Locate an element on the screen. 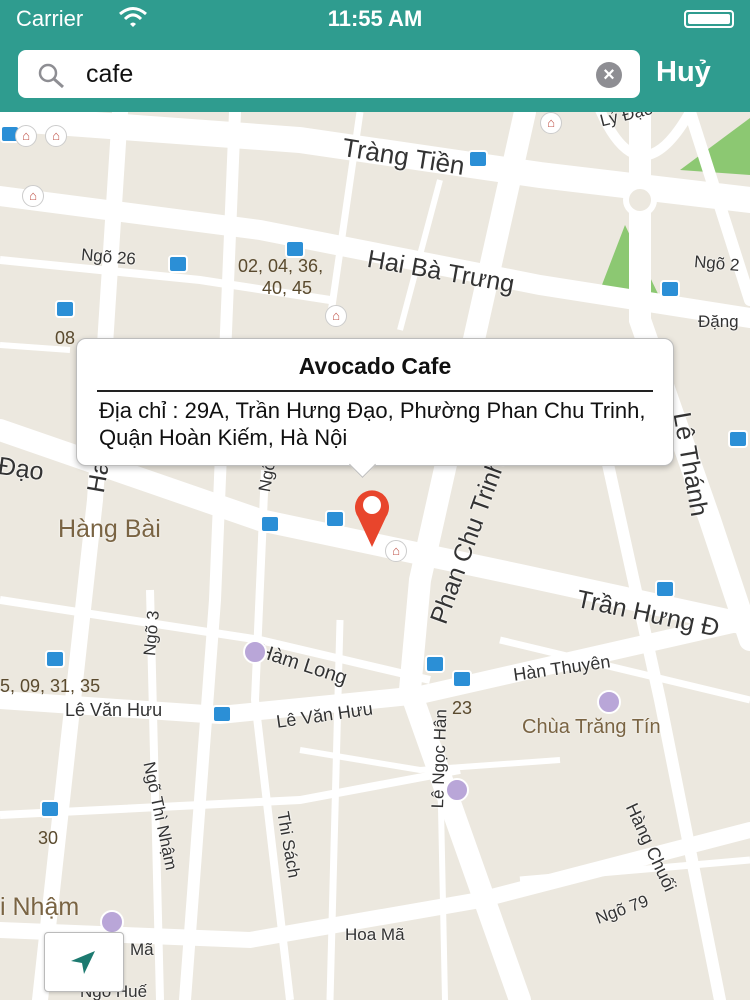 This screenshot has width=750, height=1000. search-input is located at coordinates (336, 74).